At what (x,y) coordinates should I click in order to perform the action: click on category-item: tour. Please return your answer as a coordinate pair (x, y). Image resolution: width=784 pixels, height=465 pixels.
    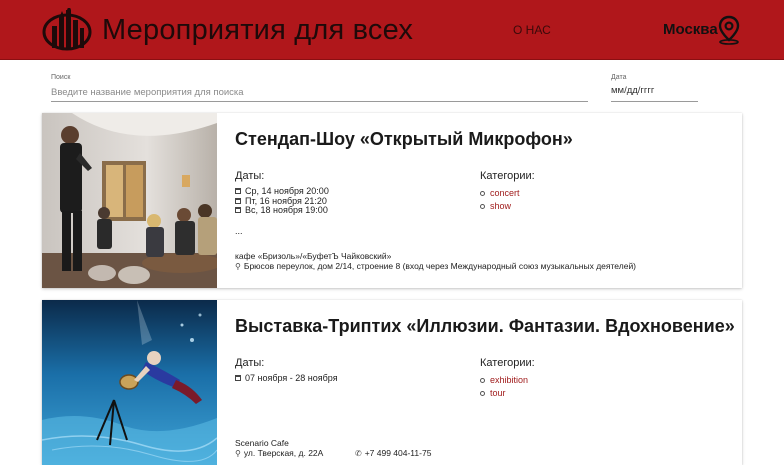
    Looking at the image, I should click on (504, 393).